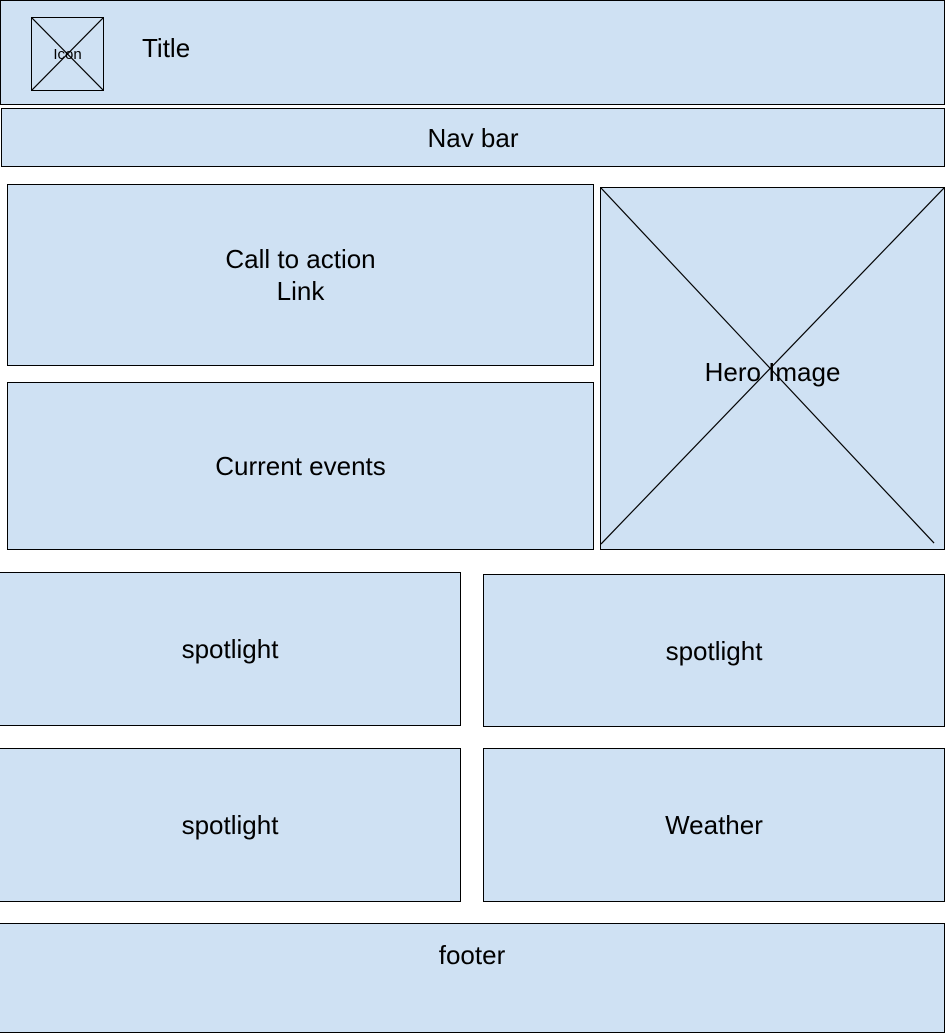 The image size is (945, 1033). What do you see at coordinates (772, 372) in the screenshot?
I see `hero-image-label: Hero Image` at bounding box center [772, 372].